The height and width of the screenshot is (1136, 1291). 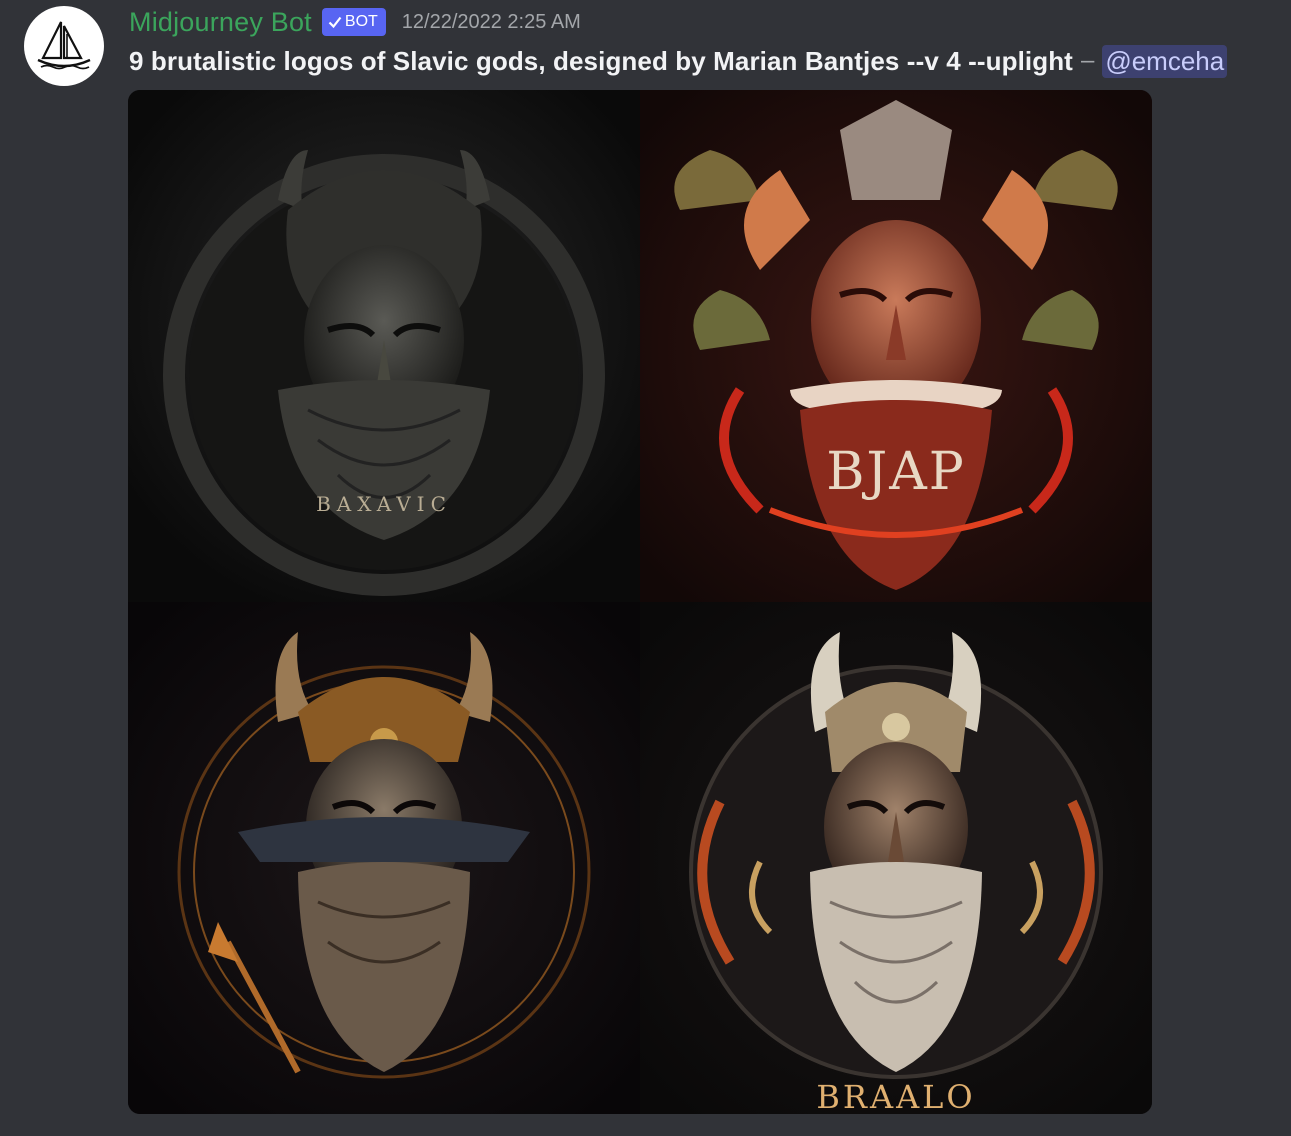 I want to click on image-caption: BRAALO, so click(x=896, y=1096).